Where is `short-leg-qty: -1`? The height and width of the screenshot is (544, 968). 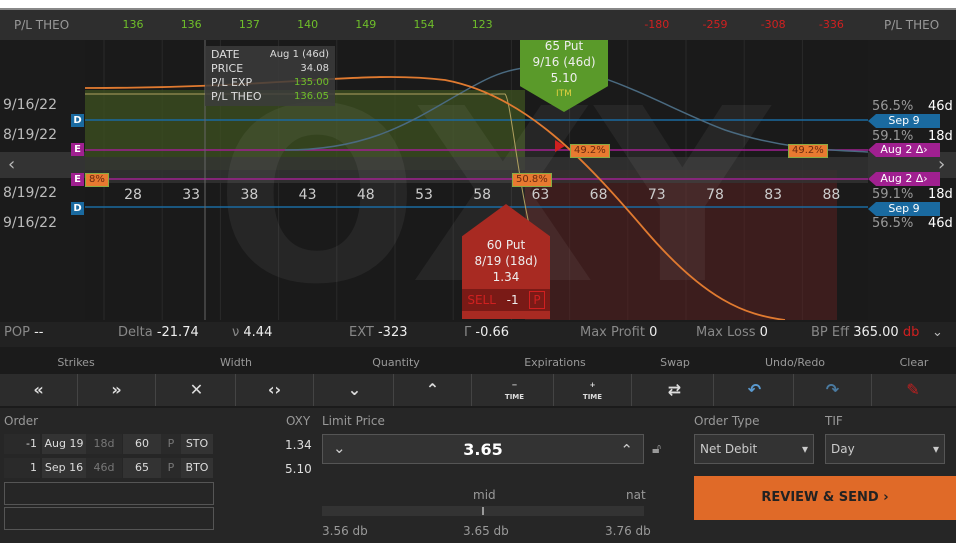
short-leg-qty: -1 is located at coordinates (513, 300).